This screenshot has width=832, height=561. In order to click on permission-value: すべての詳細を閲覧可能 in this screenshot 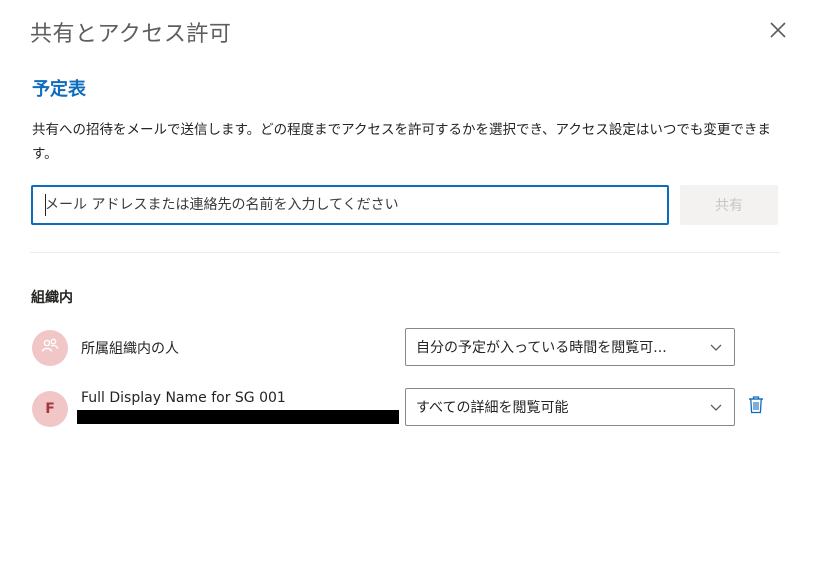, I will do `click(492, 408)`.